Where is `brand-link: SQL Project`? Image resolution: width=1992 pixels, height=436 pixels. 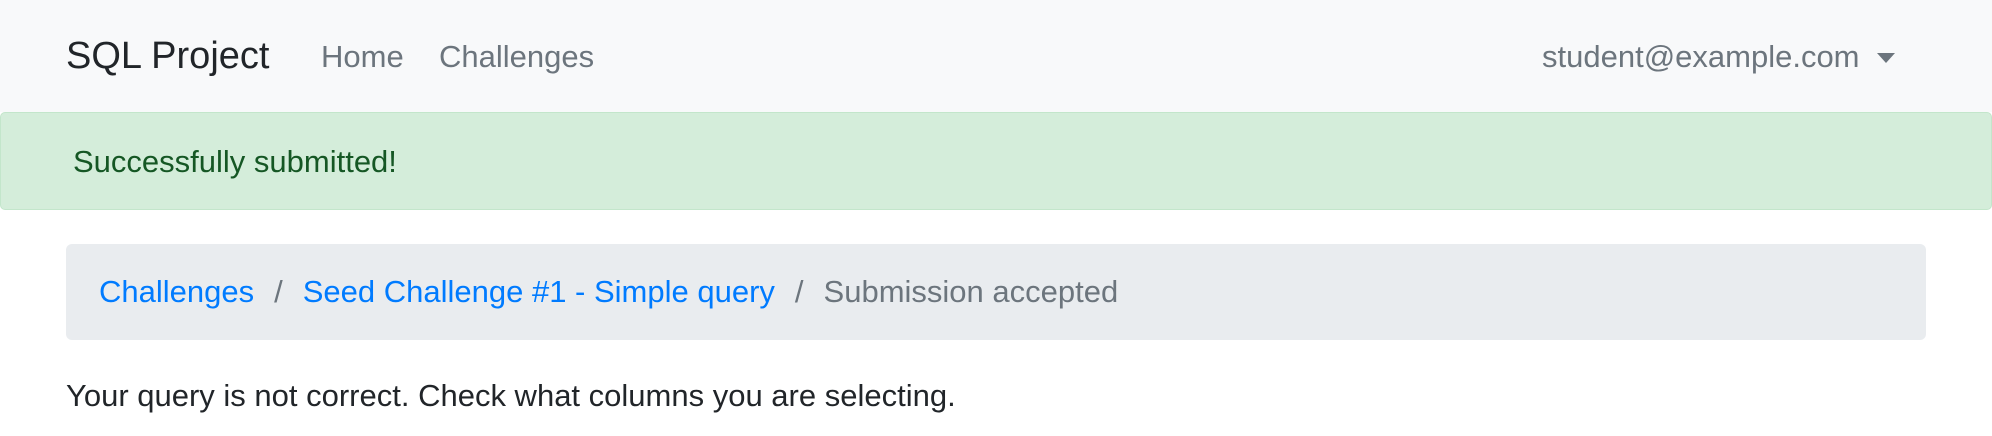
brand-link: SQL Project is located at coordinates (167, 56).